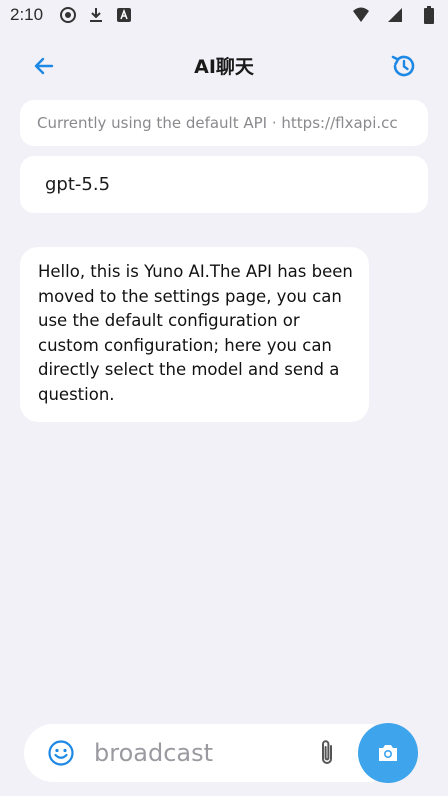 The width and height of the screenshot is (448, 796). What do you see at coordinates (96, 15) in the screenshot?
I see `download-icon` at bounding box center [96, 15].